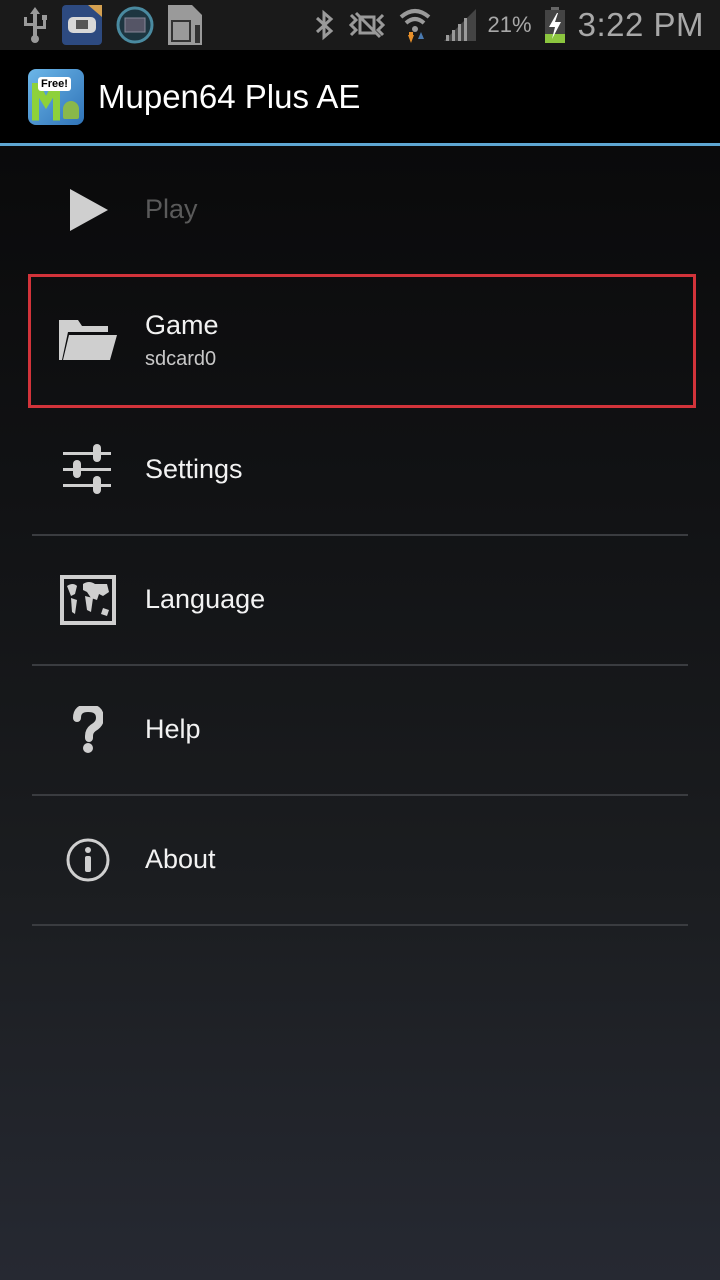 This screenshot has height=1280, width=720. What do you see at coordinates (360, 925) in the screenshot?
I see `divider` at bounding box center [360, 925].